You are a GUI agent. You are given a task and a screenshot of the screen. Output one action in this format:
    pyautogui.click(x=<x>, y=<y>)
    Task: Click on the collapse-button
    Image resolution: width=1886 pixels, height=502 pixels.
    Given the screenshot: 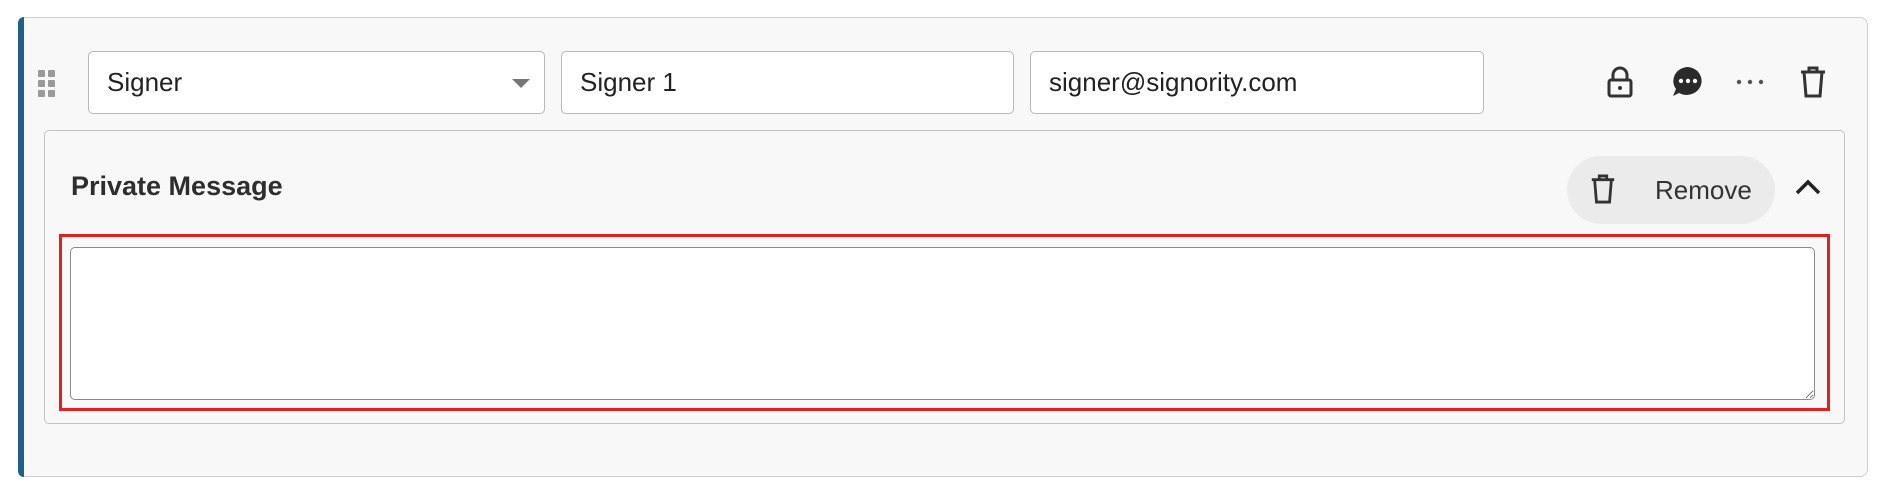 What is the action you would take?
    pyautogui.click(x=1808, y=187)
    